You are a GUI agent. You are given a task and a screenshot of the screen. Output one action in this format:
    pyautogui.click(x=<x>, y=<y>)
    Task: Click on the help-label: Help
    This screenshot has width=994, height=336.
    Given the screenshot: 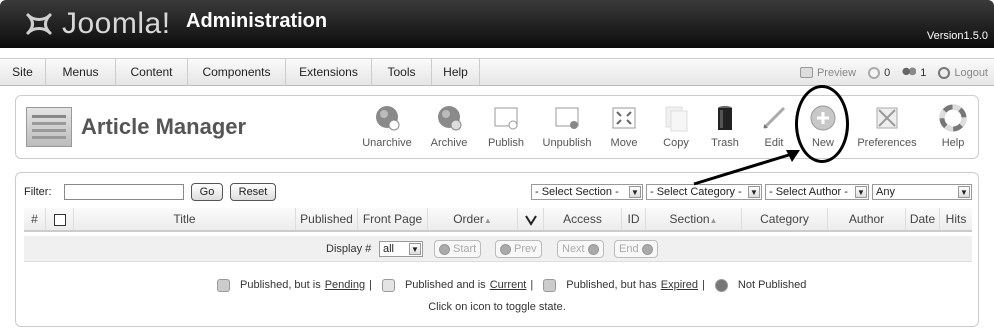 What is the action you would take?
    pyautogui.click(x=953, y=143)
    